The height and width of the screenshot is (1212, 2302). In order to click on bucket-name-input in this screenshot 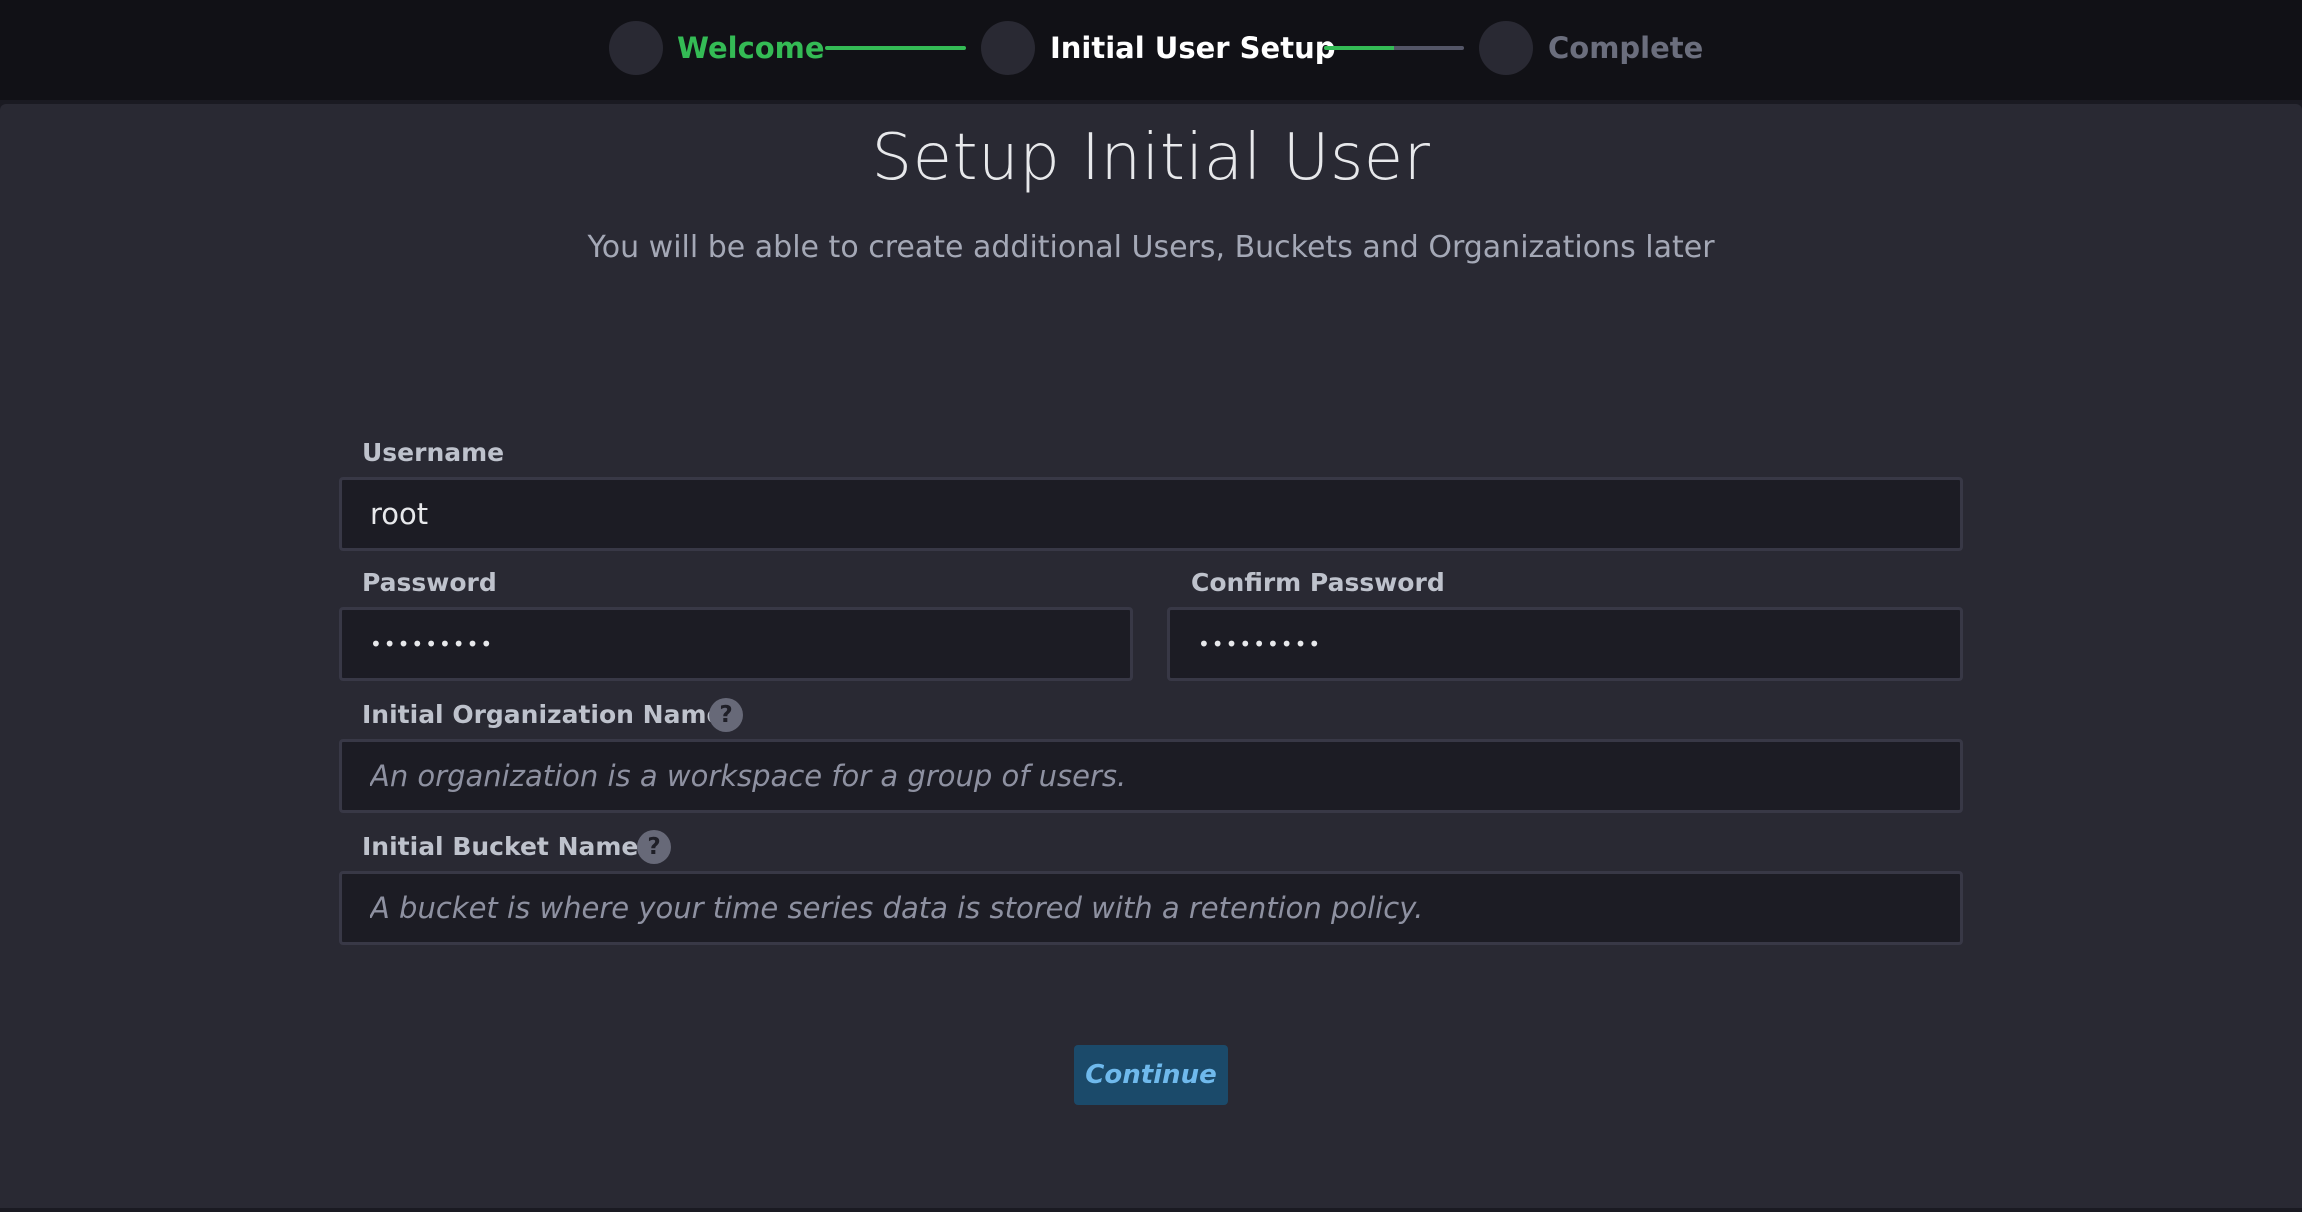, I will do `click(1151, 908)`.